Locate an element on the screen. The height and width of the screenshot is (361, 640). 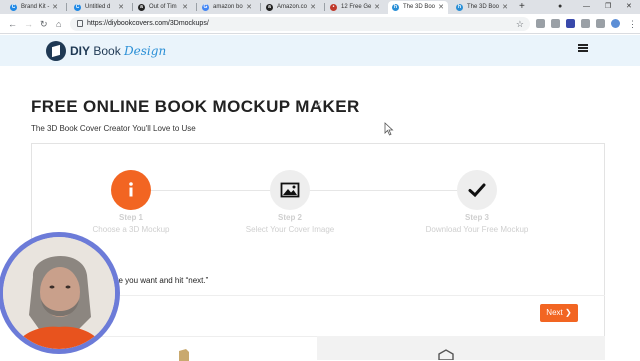
google-icon: G is located at coordinates (205, 7).